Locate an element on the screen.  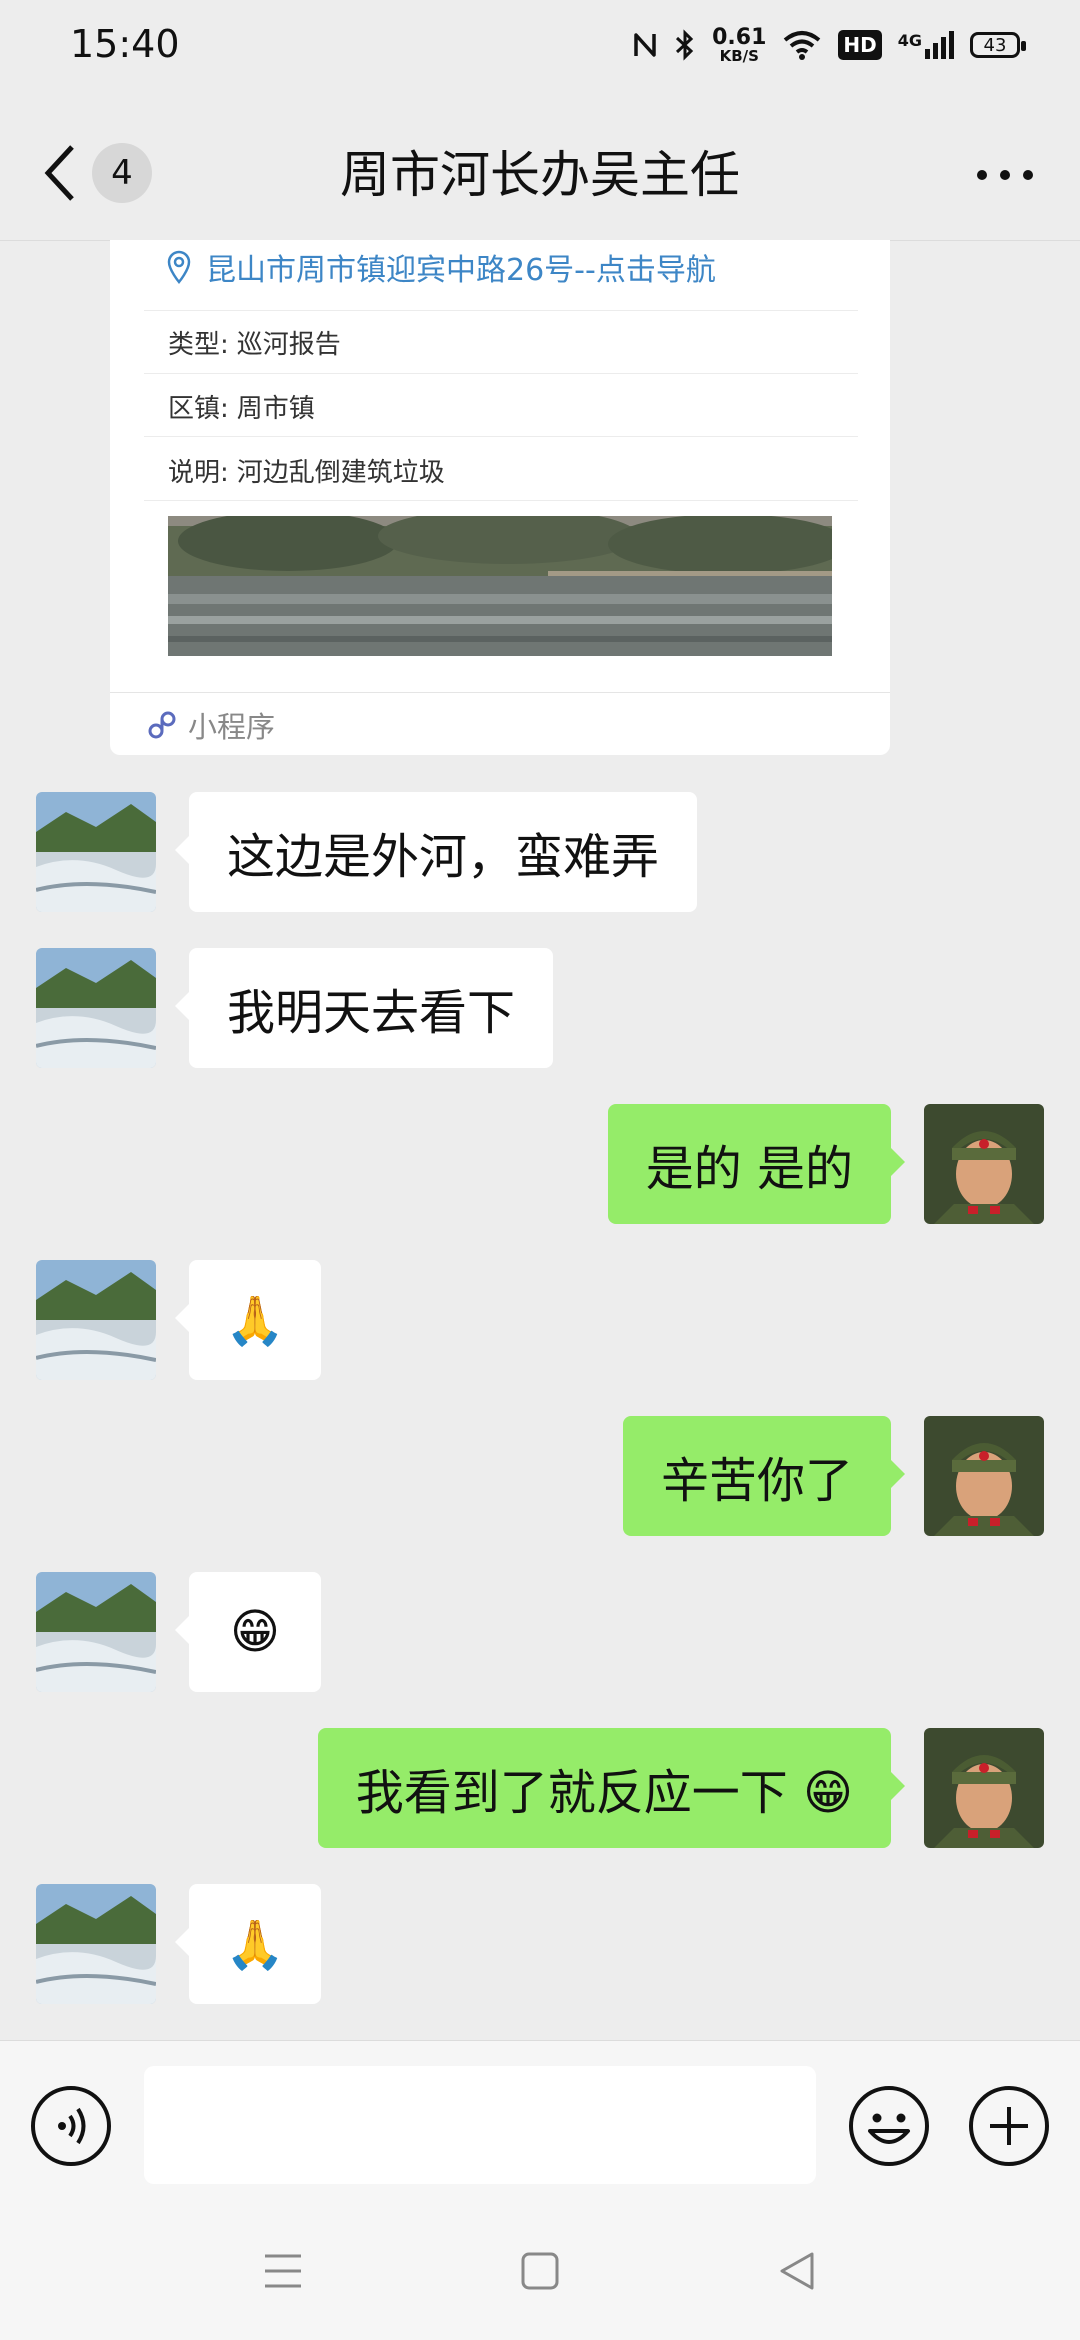
message-bubble-outgoing: 辛苦你了 is located at coordinates (764, 1476).